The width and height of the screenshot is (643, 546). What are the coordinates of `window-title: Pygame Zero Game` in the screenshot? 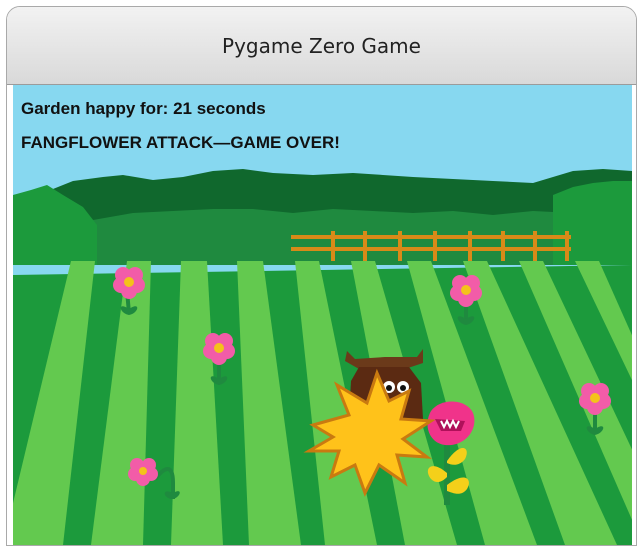 It's located at (321, 45).